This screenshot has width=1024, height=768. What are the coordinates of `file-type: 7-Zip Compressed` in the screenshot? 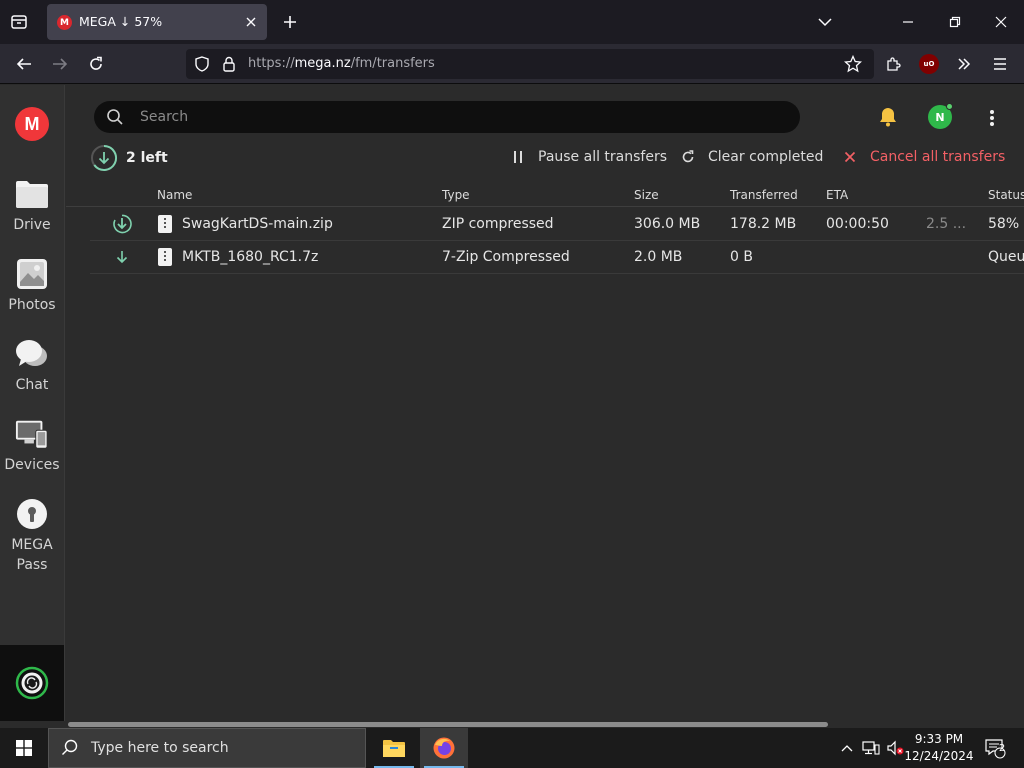 It's located at (506, 257).